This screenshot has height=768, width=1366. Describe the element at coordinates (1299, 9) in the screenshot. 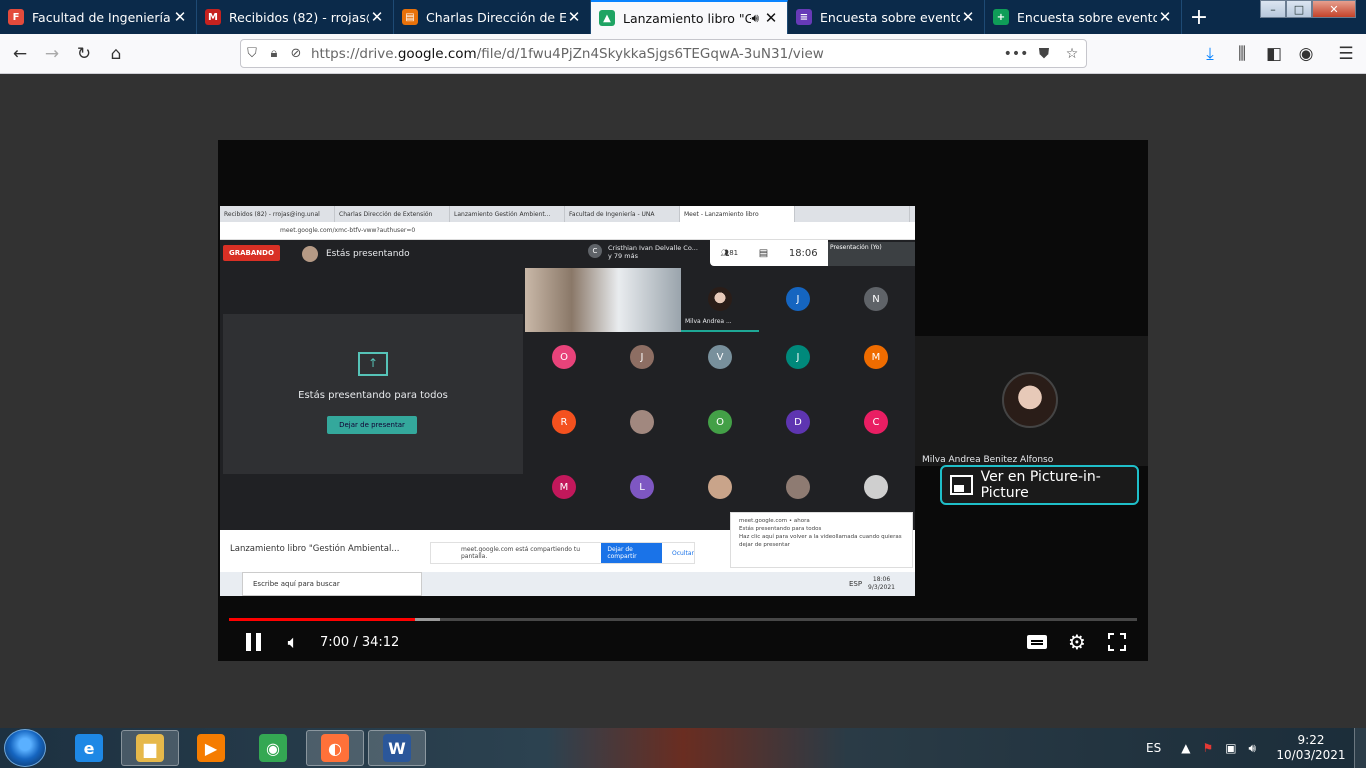

I see `maximize-button: □` at that location.